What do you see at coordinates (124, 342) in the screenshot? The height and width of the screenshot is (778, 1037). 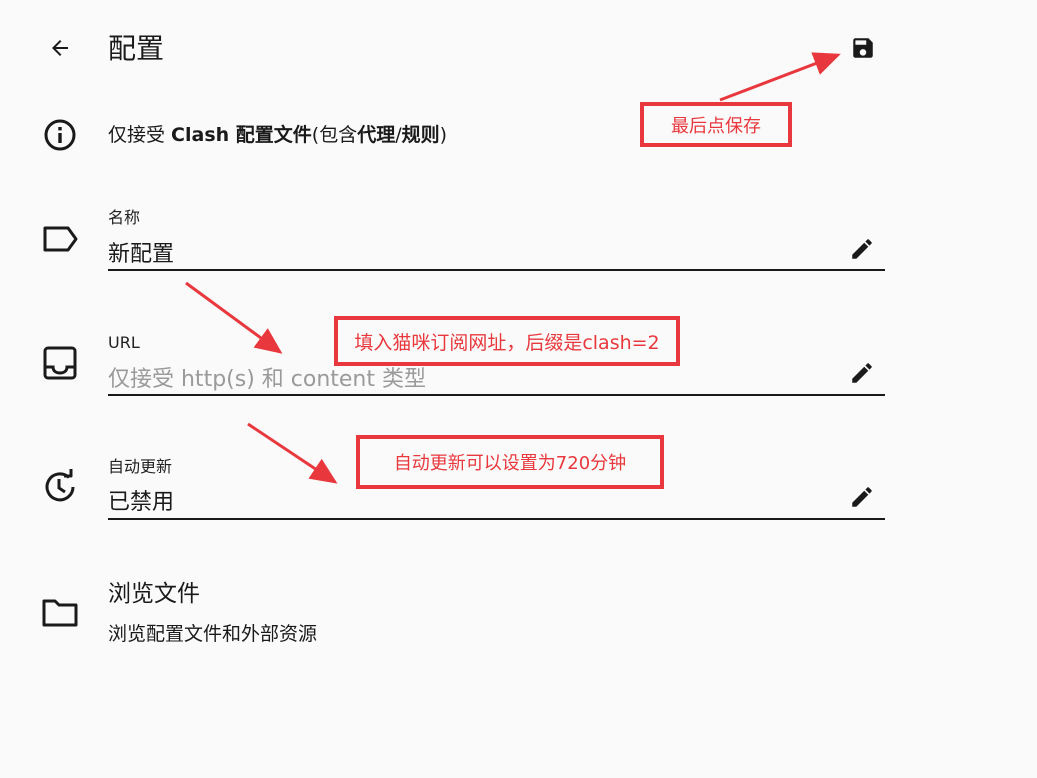 I see `url-field-label: URL` at bounding box center [124, 342].